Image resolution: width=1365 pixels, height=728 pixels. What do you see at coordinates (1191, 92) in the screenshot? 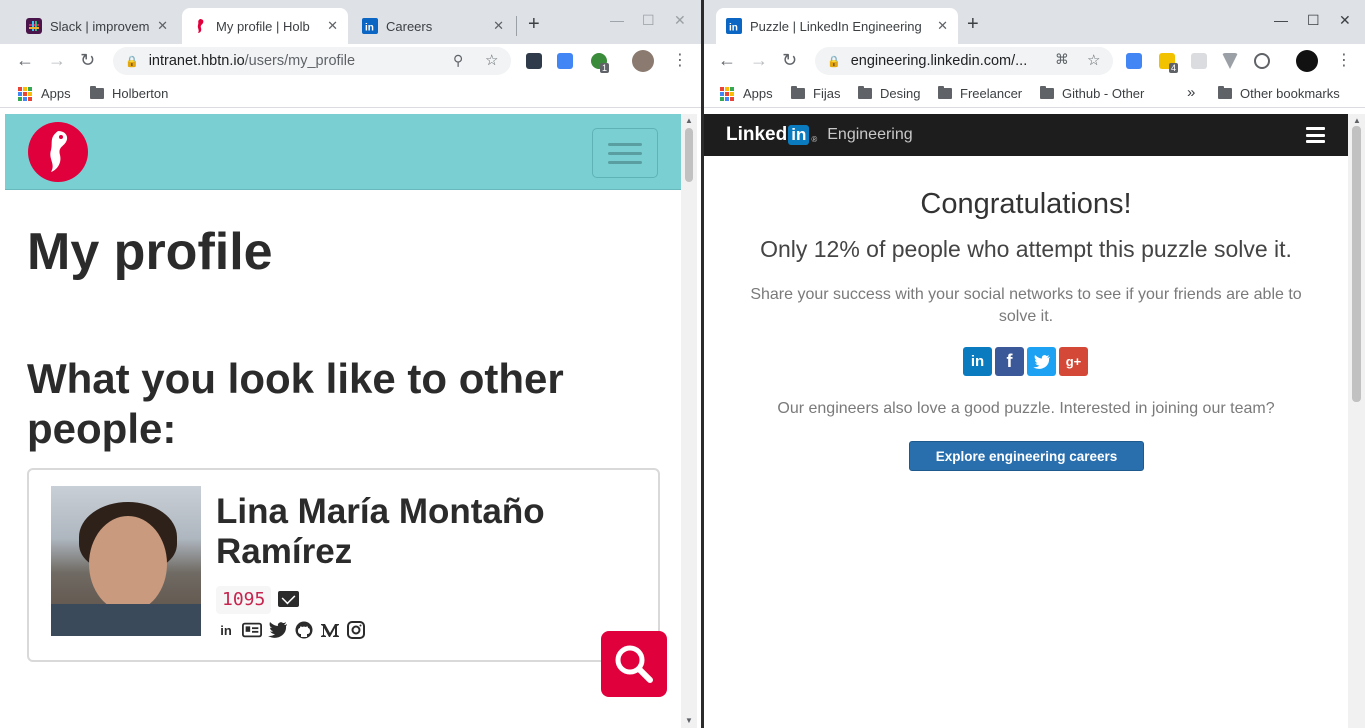
I see `bookmarks-overflow-icon: »` at bounding box center [1191, 92].